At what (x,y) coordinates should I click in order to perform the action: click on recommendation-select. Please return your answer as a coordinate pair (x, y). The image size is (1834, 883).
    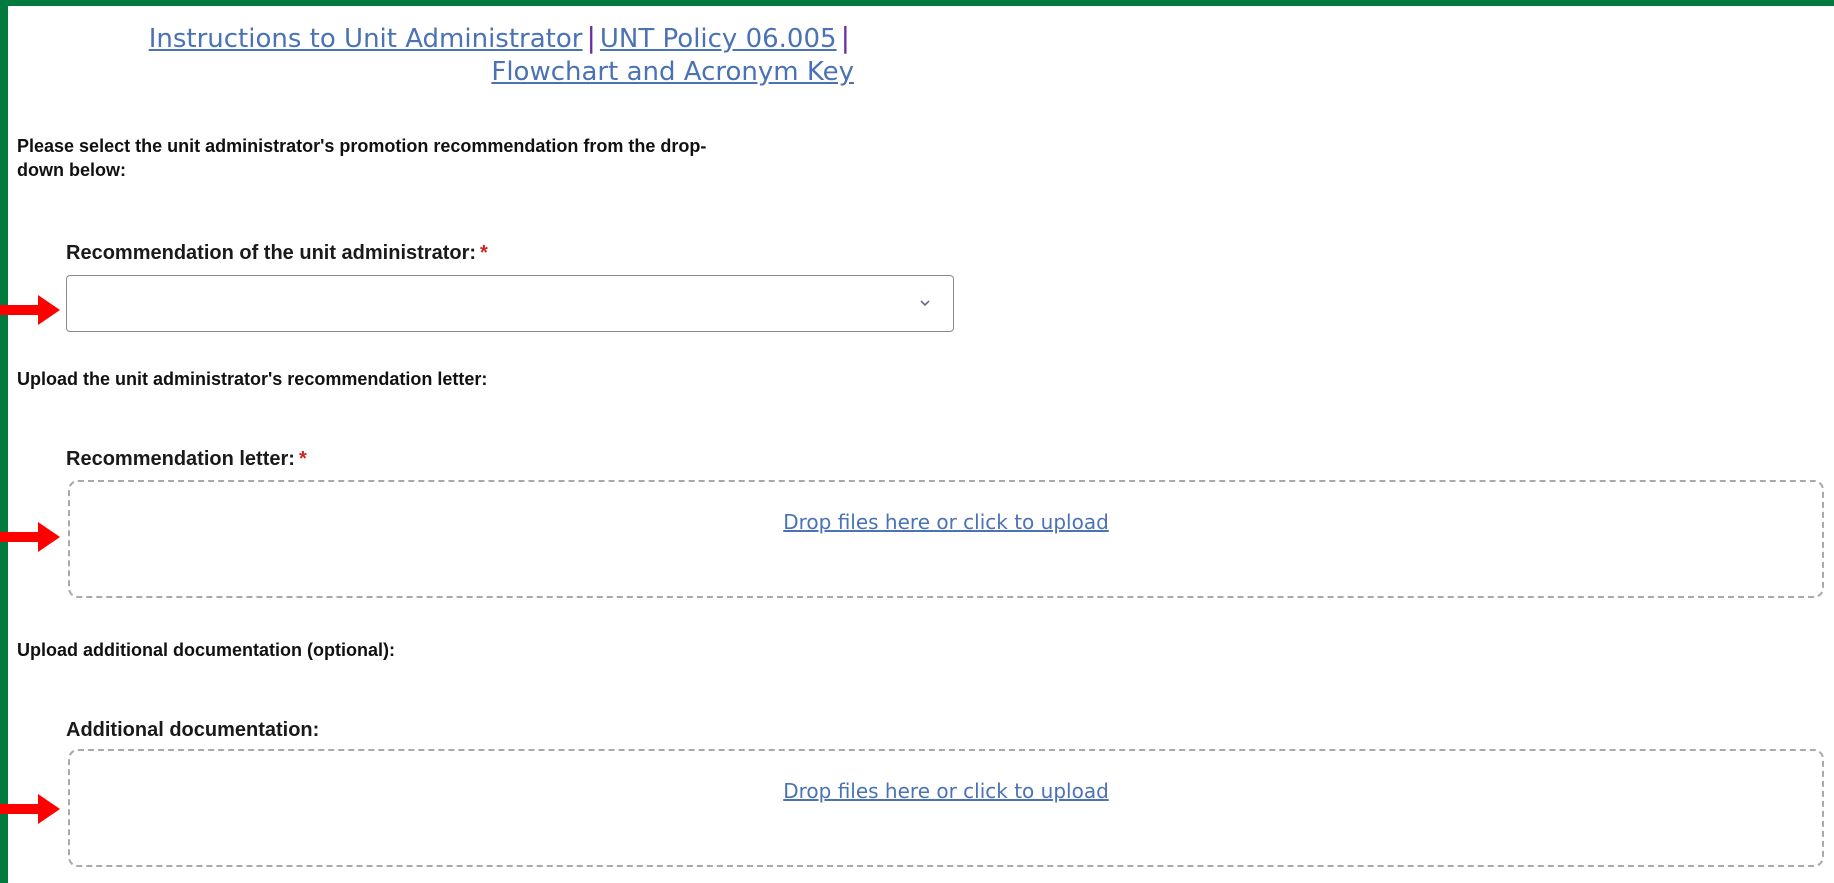
    Looking at the image, I should click on (510, 303).